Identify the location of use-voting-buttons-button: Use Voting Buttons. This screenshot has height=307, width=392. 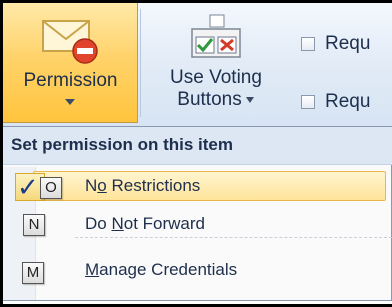
(216, 89).